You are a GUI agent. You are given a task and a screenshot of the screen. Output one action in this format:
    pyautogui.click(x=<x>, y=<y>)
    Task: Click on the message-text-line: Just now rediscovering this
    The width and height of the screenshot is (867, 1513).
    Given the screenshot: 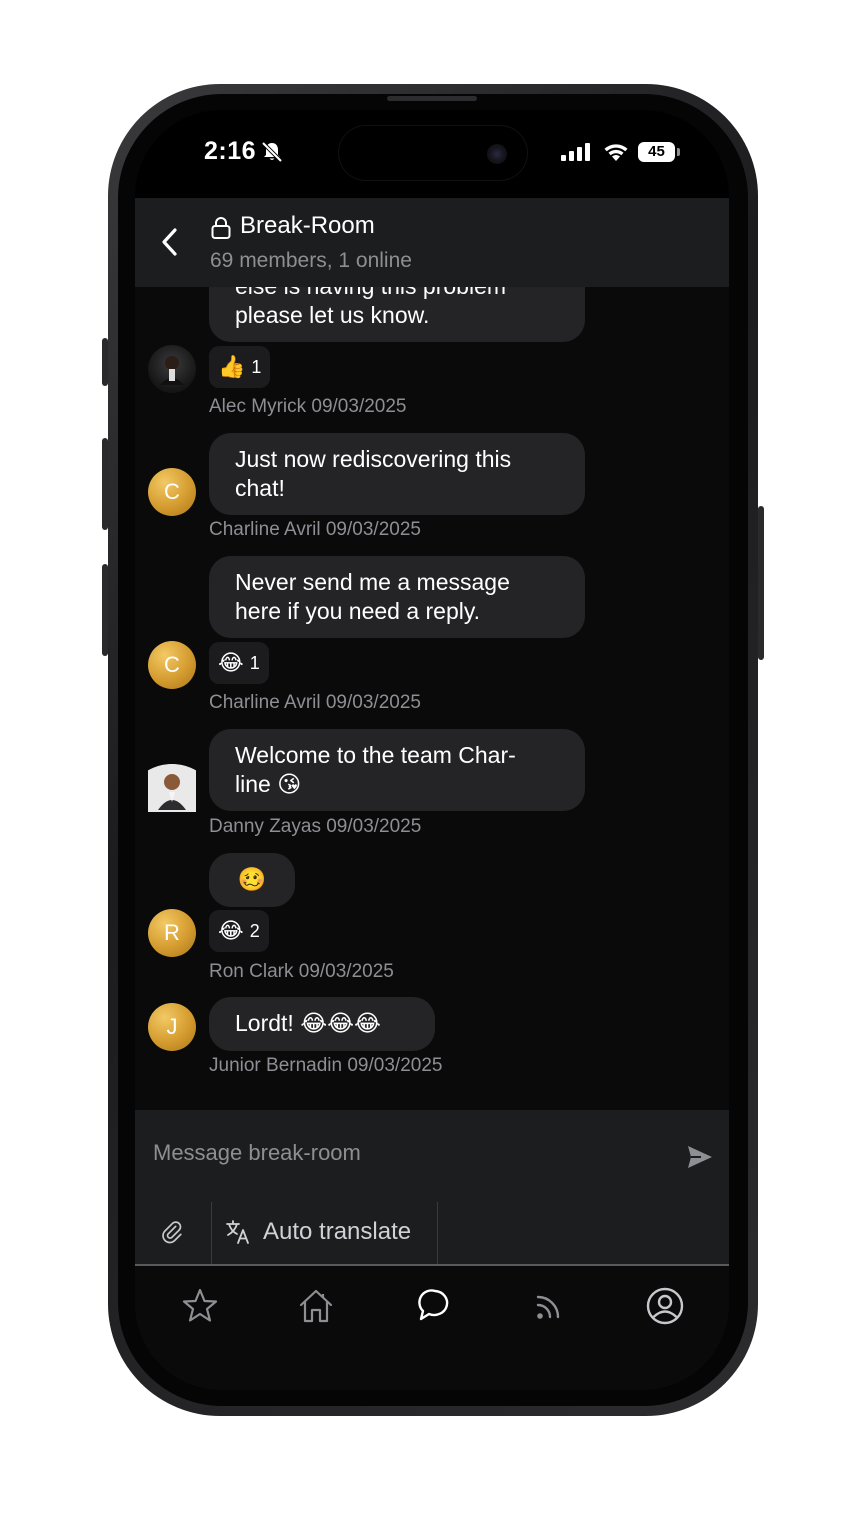 What is the action you would take?
    pyautogui.click(x=373, y=459)
    